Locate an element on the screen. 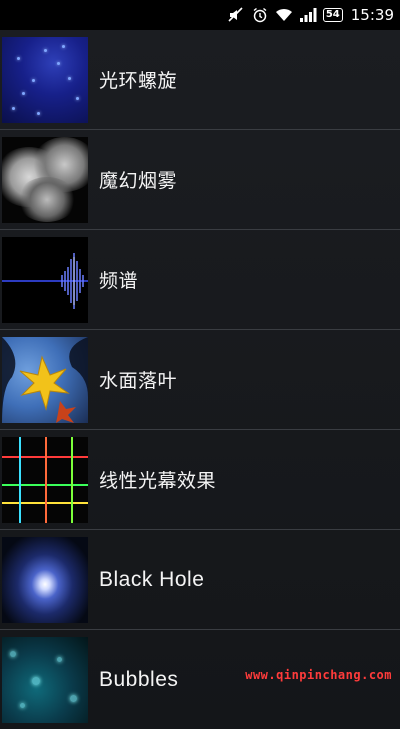 Image resolution: width=400 pixels, height=729 pixels. wifi-icon is located at coordinates (284, 15).